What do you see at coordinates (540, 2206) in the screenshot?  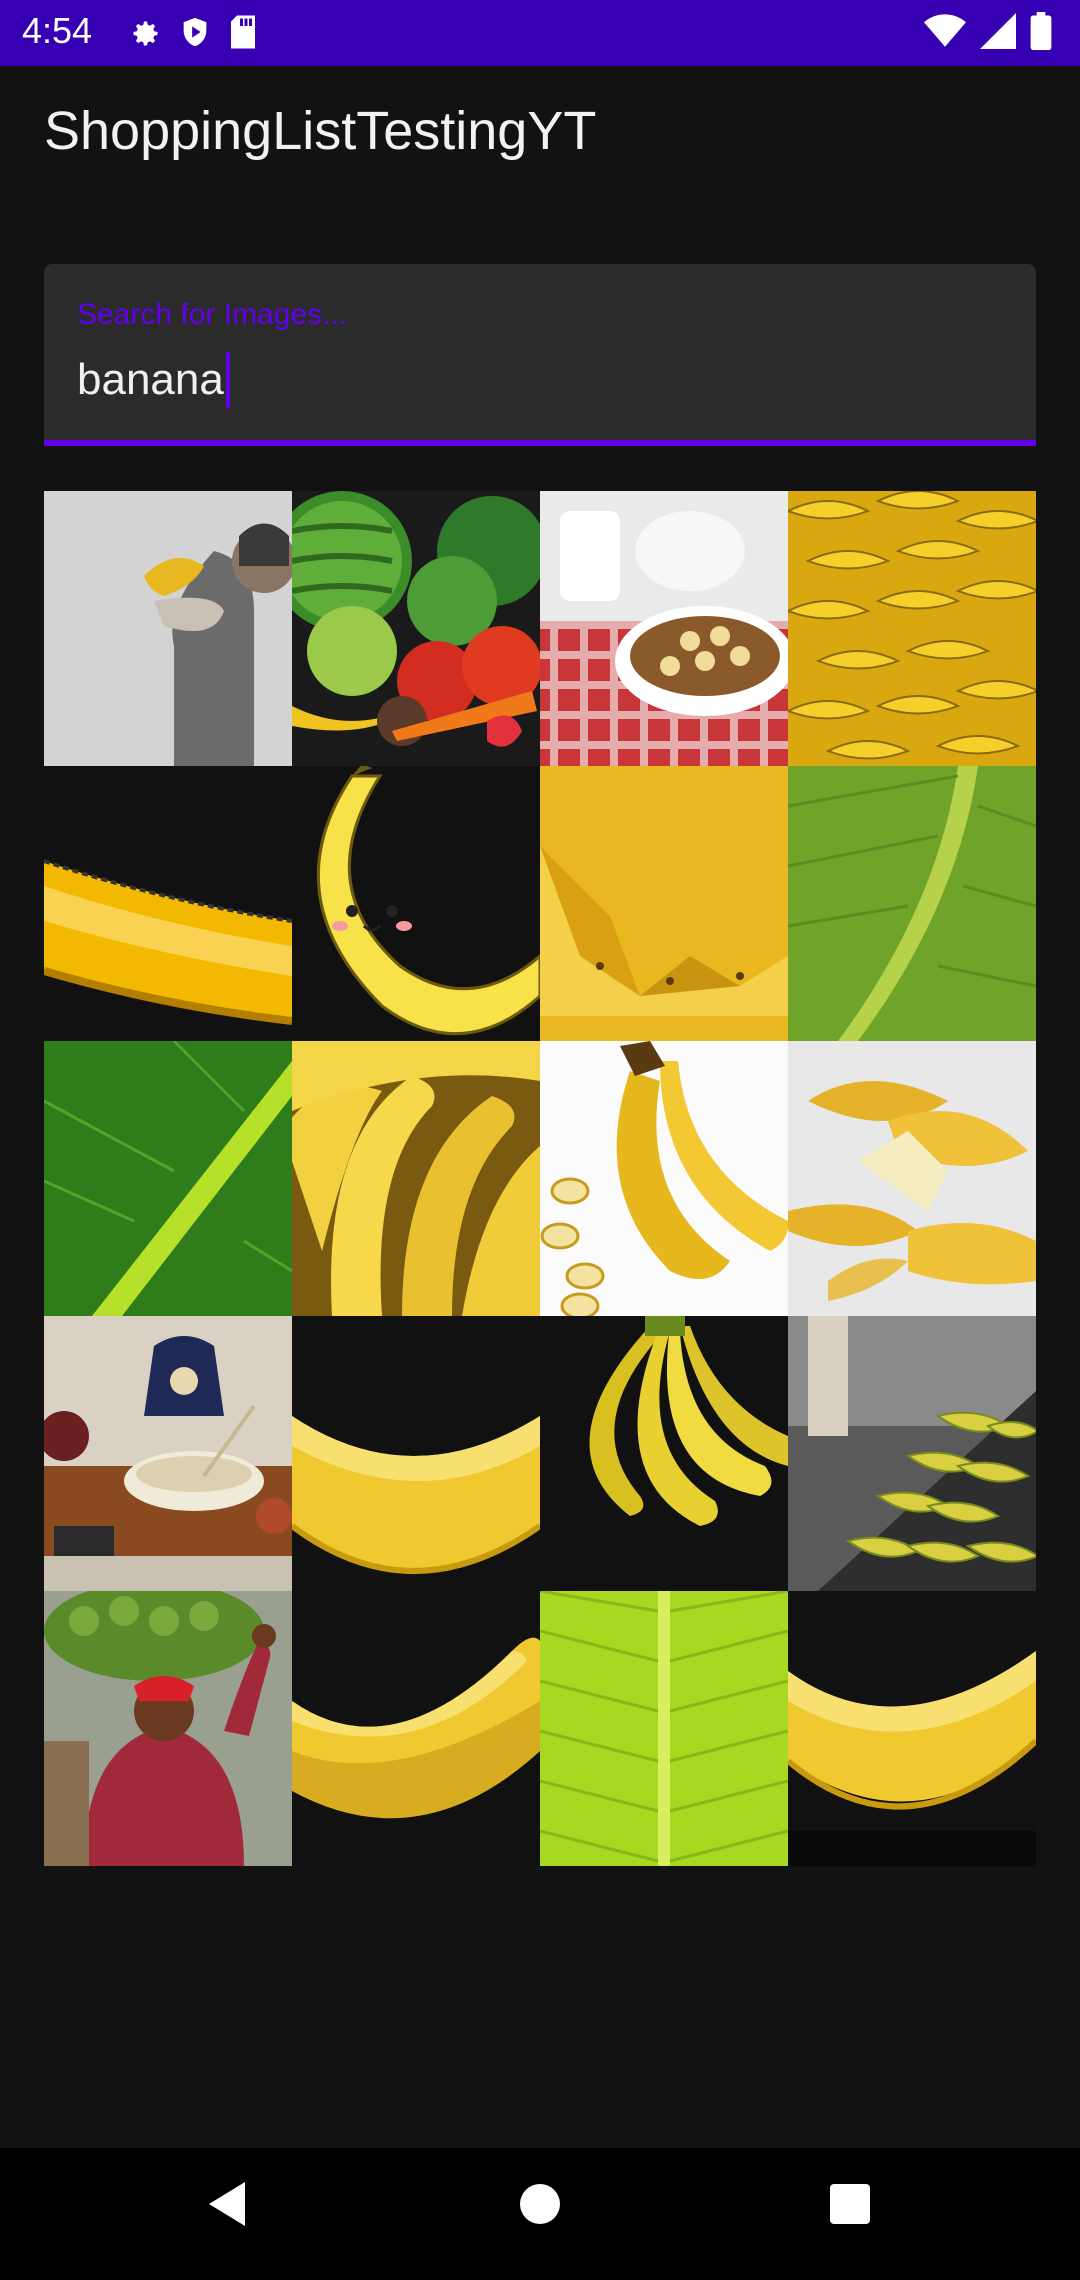 I see `home-icon` at bounding box center [540, 2206].